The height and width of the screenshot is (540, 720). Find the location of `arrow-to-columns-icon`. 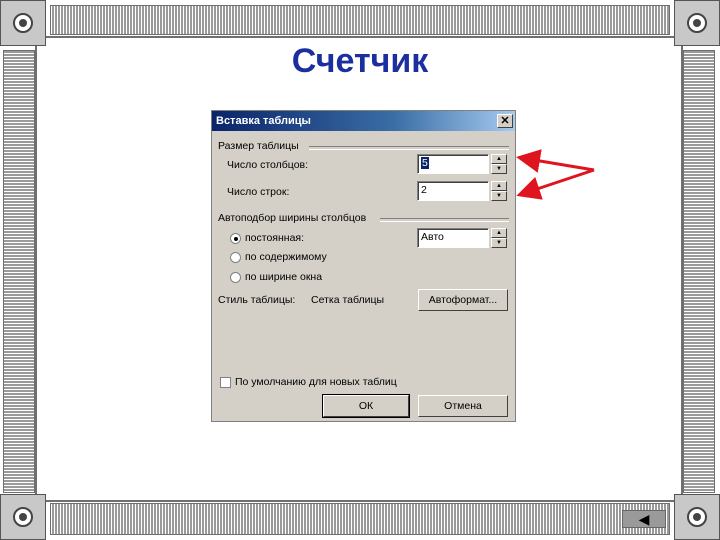

arrow-to-columns-icon is located at coordinates (555, 161).